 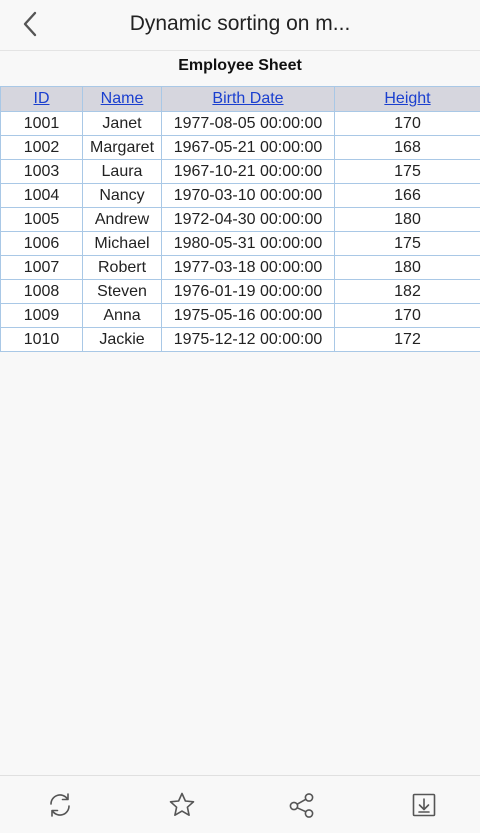 I want to click on column-header-id: ID, so click(x=42, y=99).